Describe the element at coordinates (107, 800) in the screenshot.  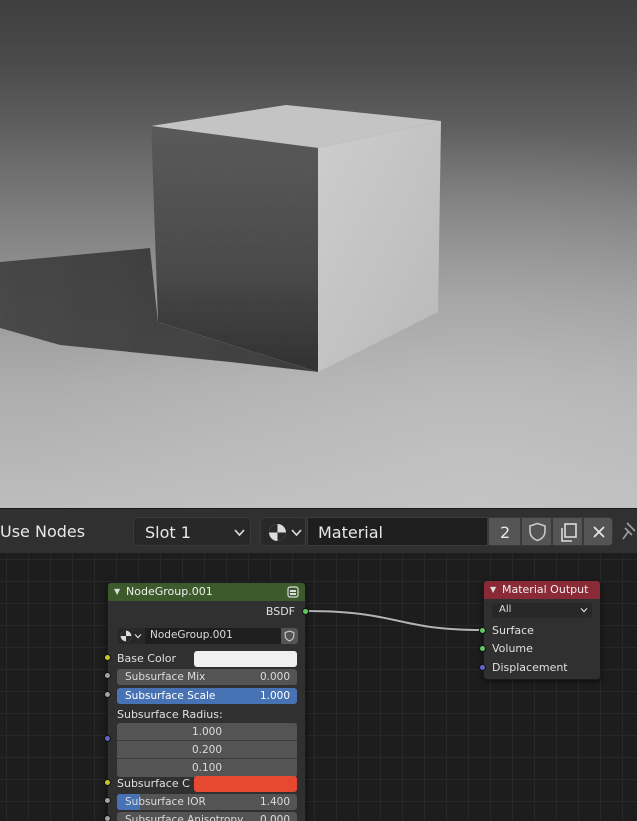
I see `subsurface-ior-socket` at that location.